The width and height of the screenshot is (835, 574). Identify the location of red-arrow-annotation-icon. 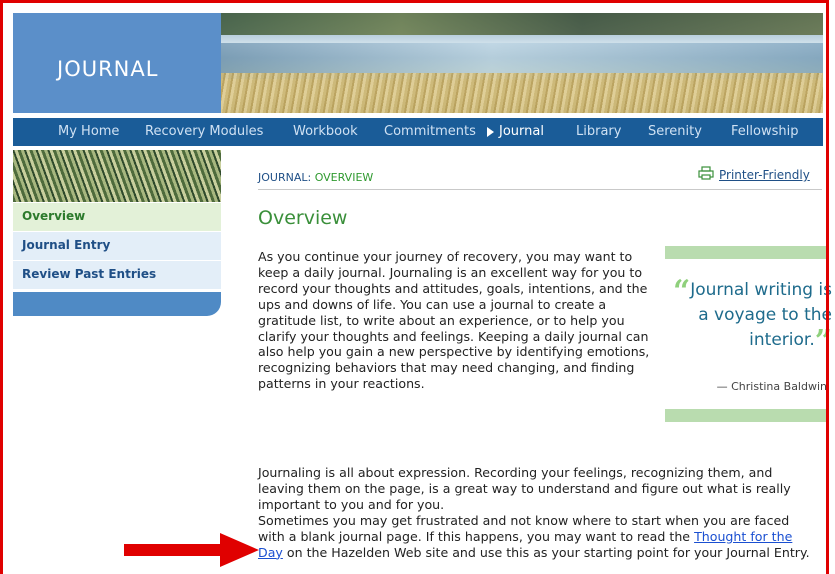
(191, 550).